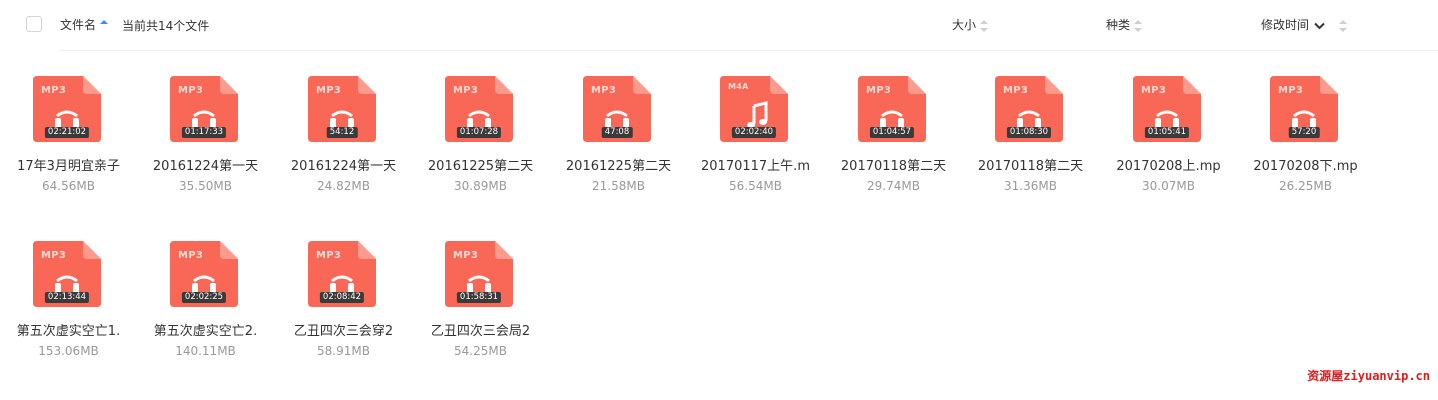 The width and height of the screenshot is (1438, 400). What do you see at coordinates (68, 164) in the screenshot?
I see `file-name: 17年3月明宜亲子` at bounding box center [68, 164].